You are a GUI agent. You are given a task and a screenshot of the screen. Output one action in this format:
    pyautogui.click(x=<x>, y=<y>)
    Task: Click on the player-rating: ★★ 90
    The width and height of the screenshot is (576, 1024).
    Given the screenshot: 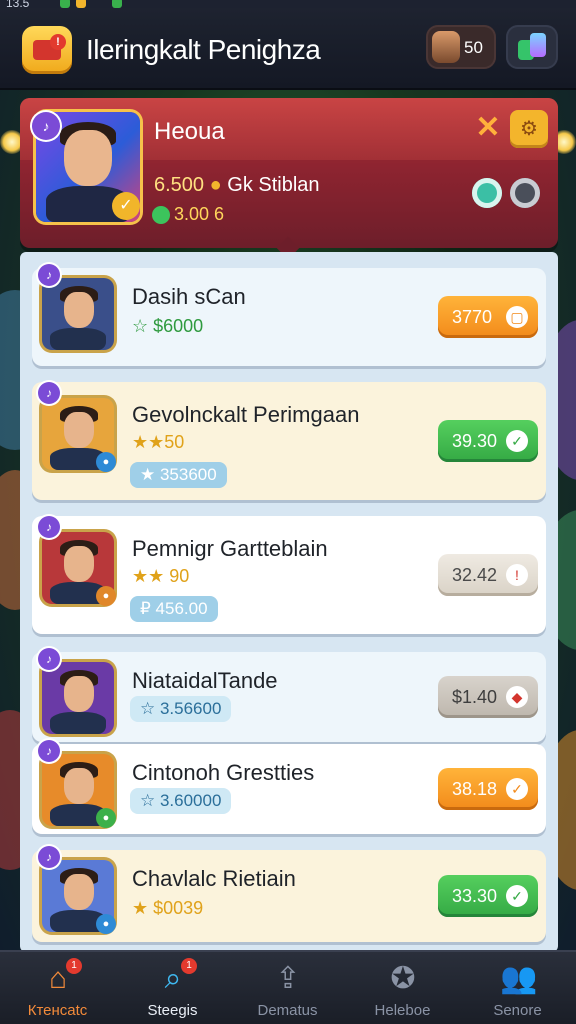 What is the action you would take?
    pyautogui.click(x=161, y=576)
    